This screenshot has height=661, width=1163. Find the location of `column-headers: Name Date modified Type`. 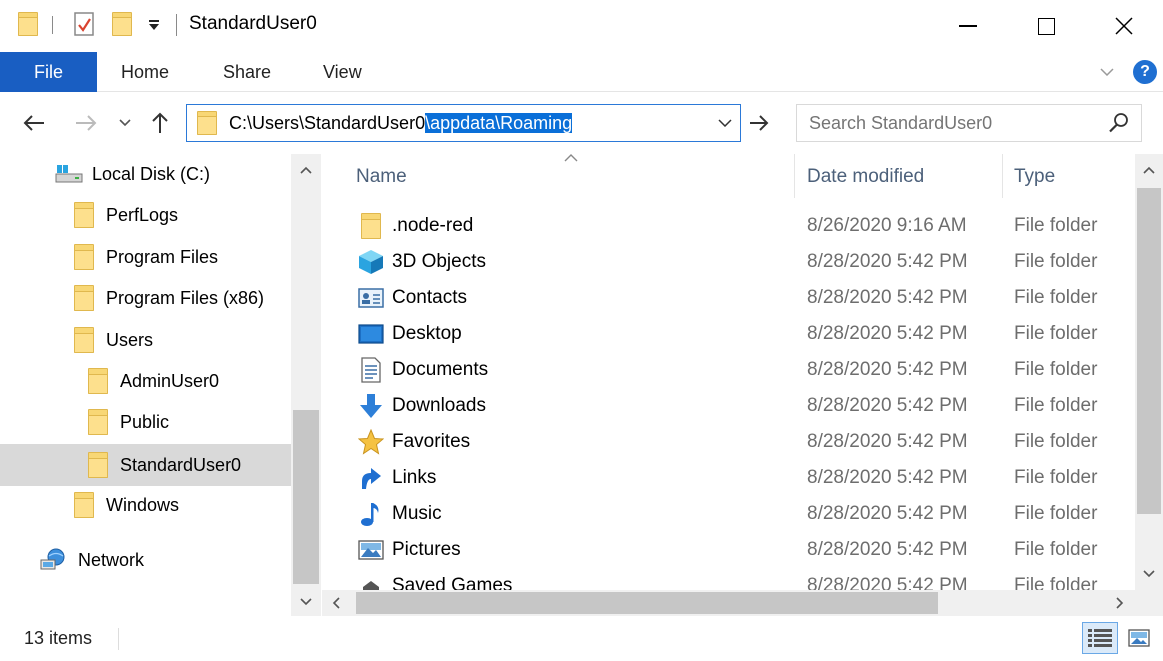

column-headers: Name Date modified Type is located at coordinates (728, 176).